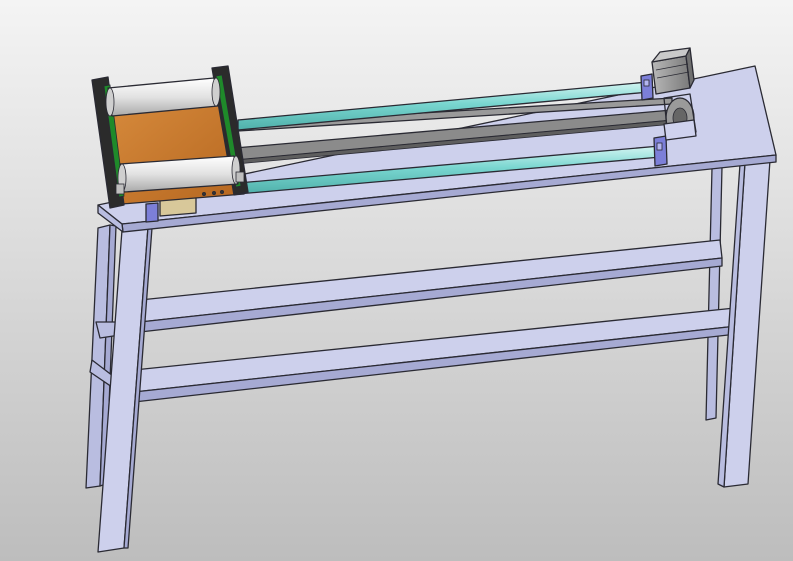  I want to click on carriage, so click(170, 137).